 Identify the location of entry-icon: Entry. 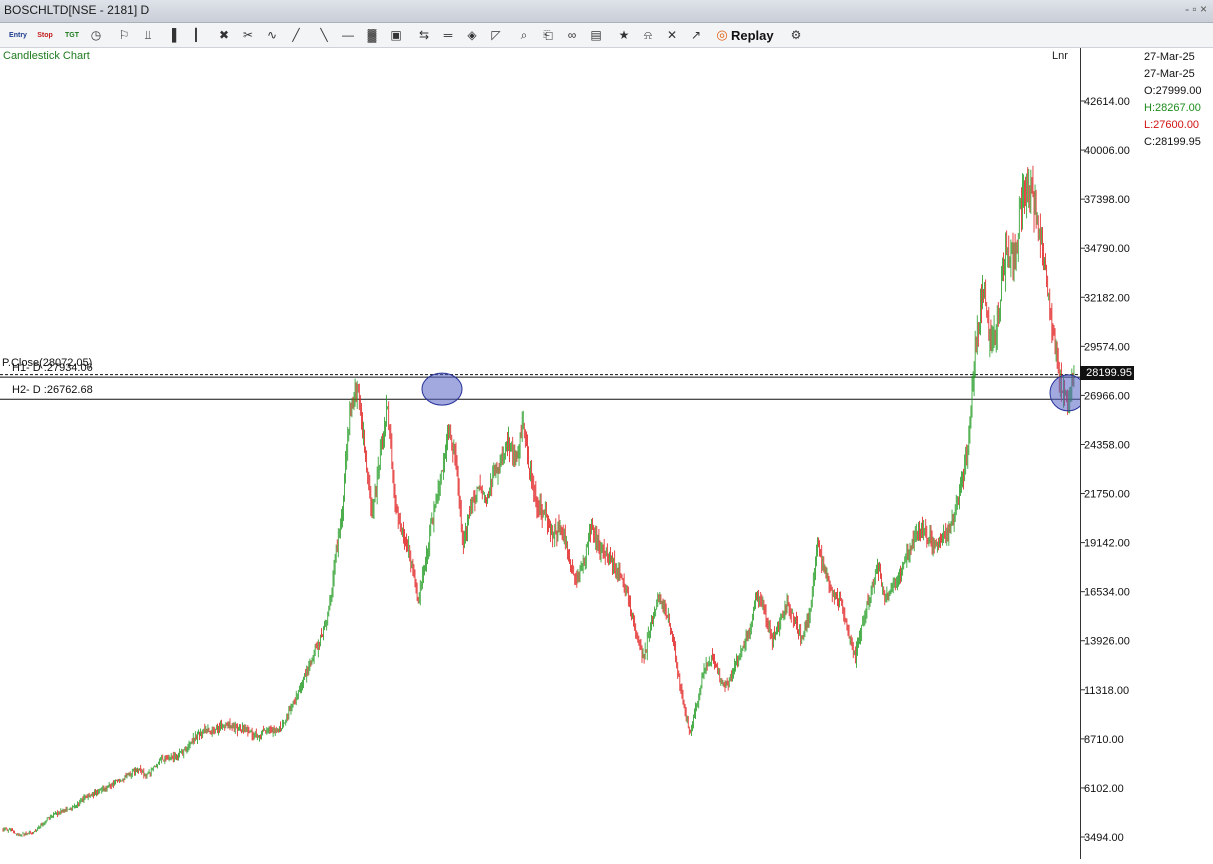
(18, 35).